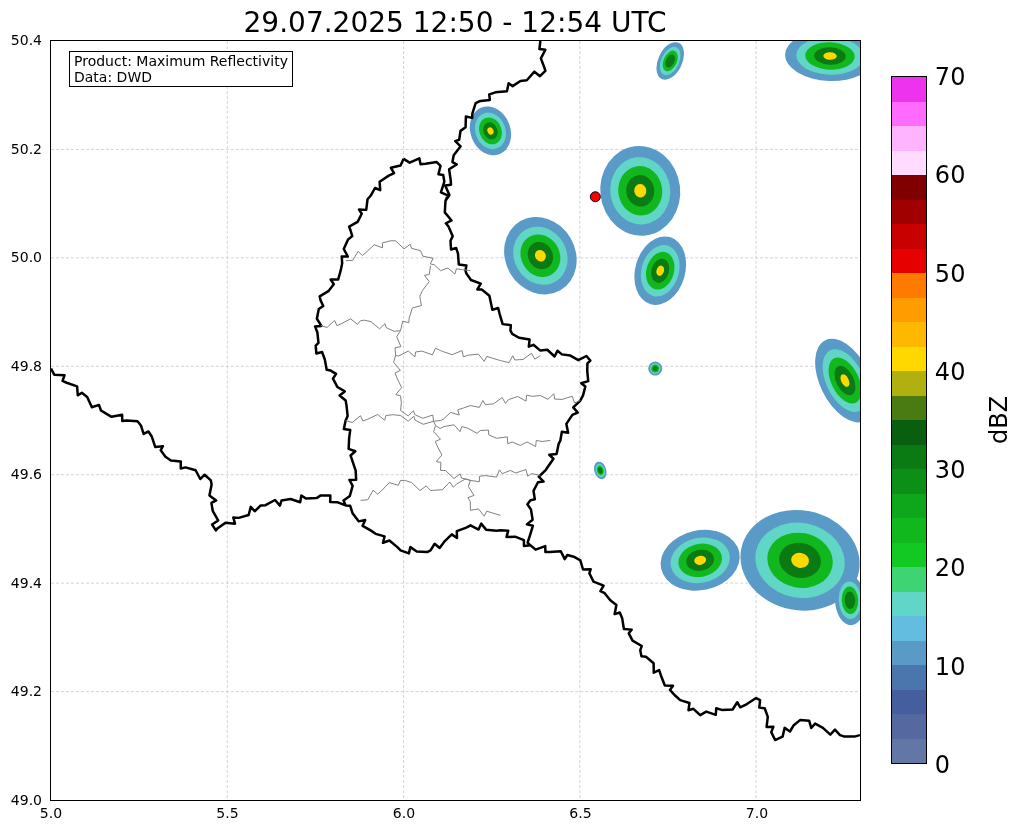 Image resolution: width=1023 pixels, height=834 pixels. What do you see at coordinates (26, 691) in the screenshot?
I see `axis-tick-label: 49.2` at bounding box center [26, 691].